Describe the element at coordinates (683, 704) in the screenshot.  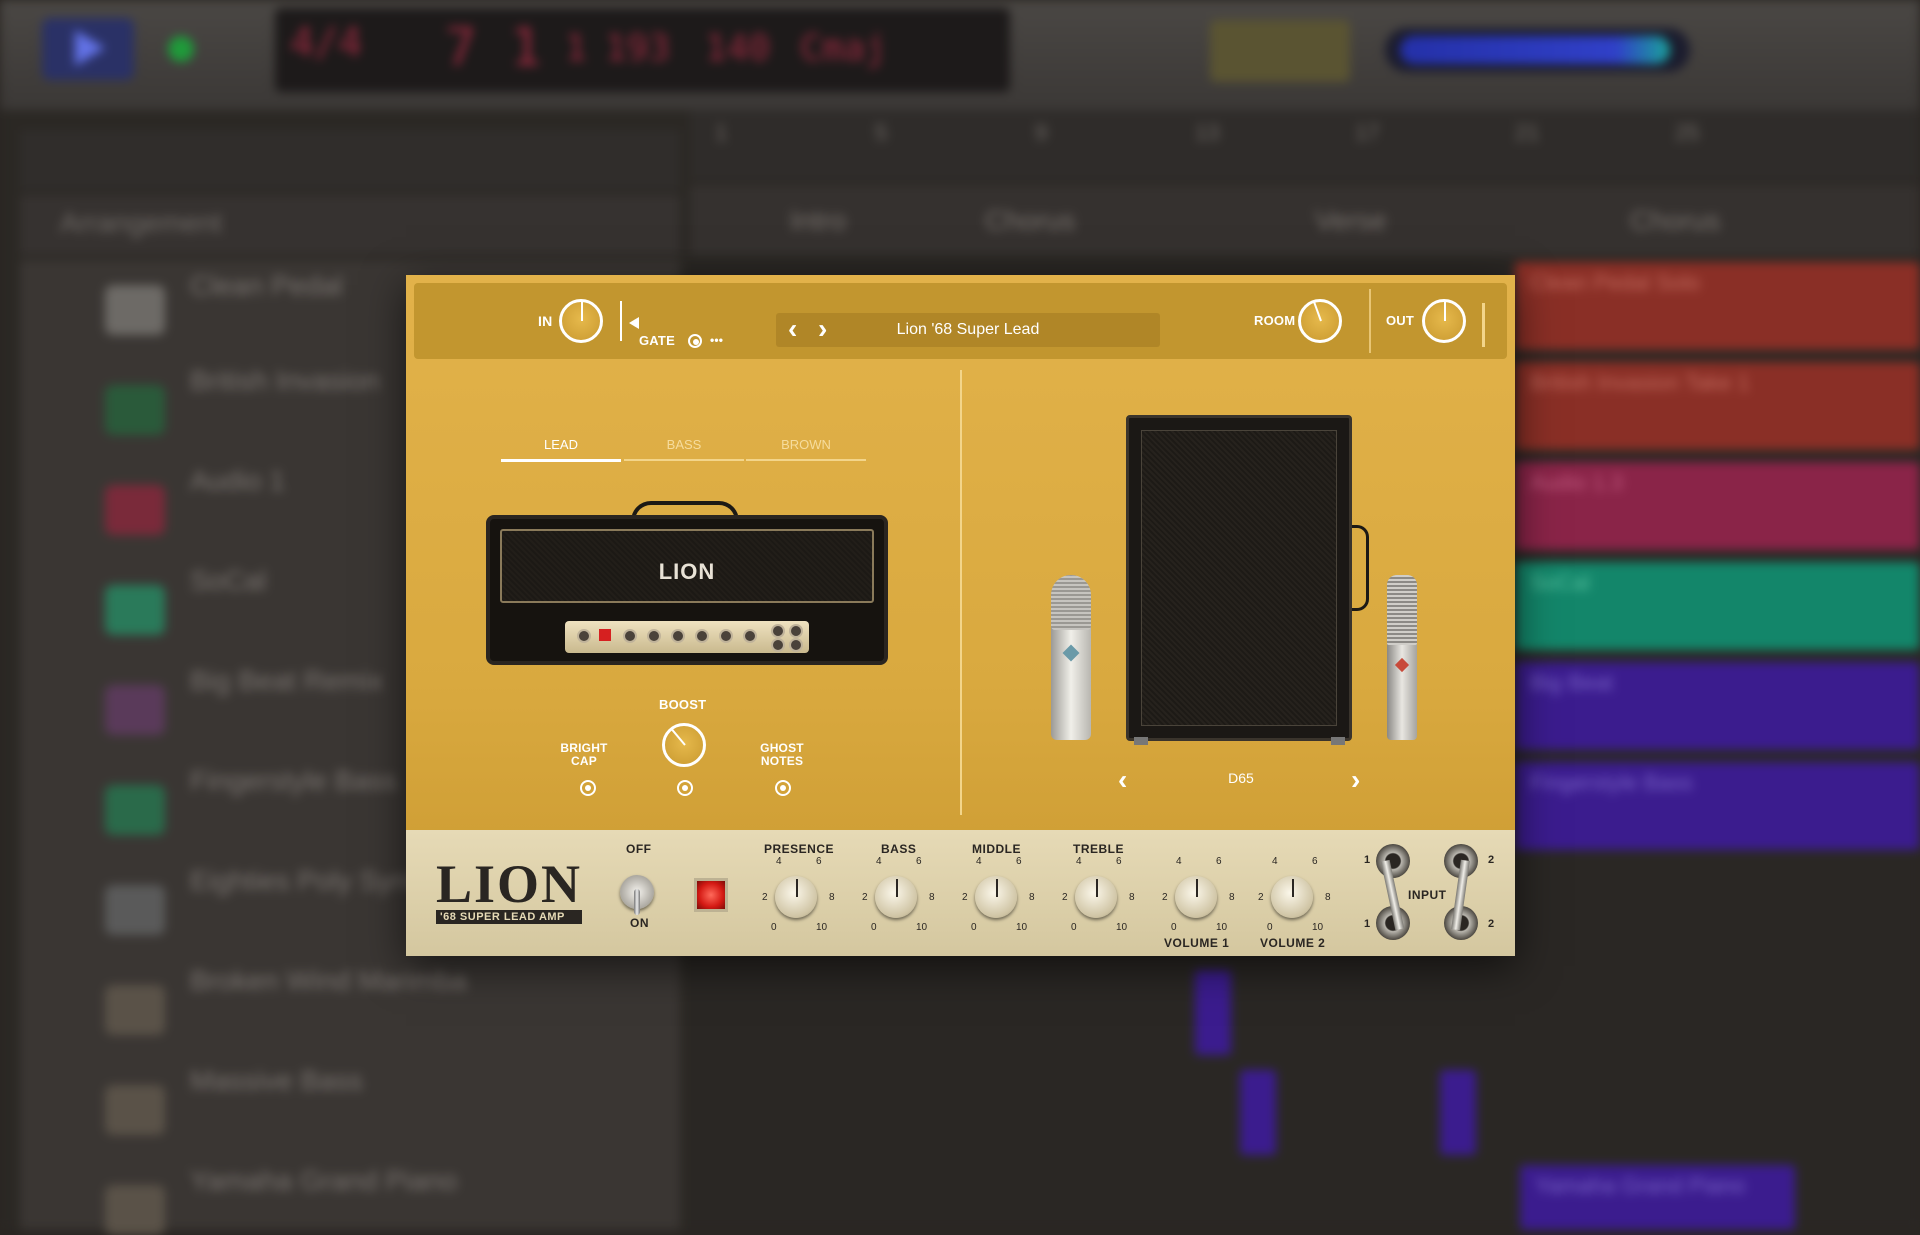
I see `boost-label: BOOST` at that location.